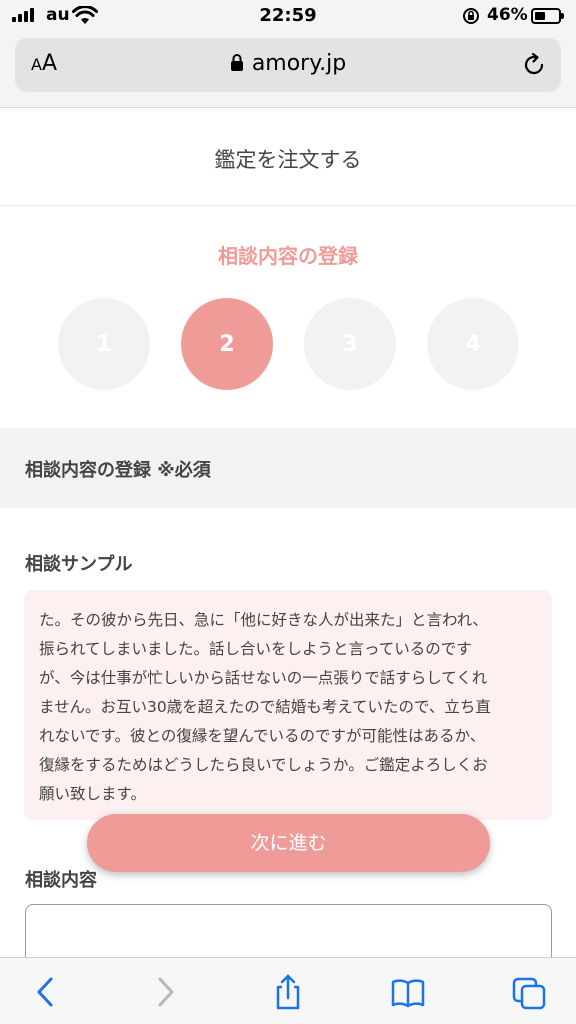  Describe the element at coordinates (408, 992) in the screenshot. I see `bookmarks-icon` at that location.